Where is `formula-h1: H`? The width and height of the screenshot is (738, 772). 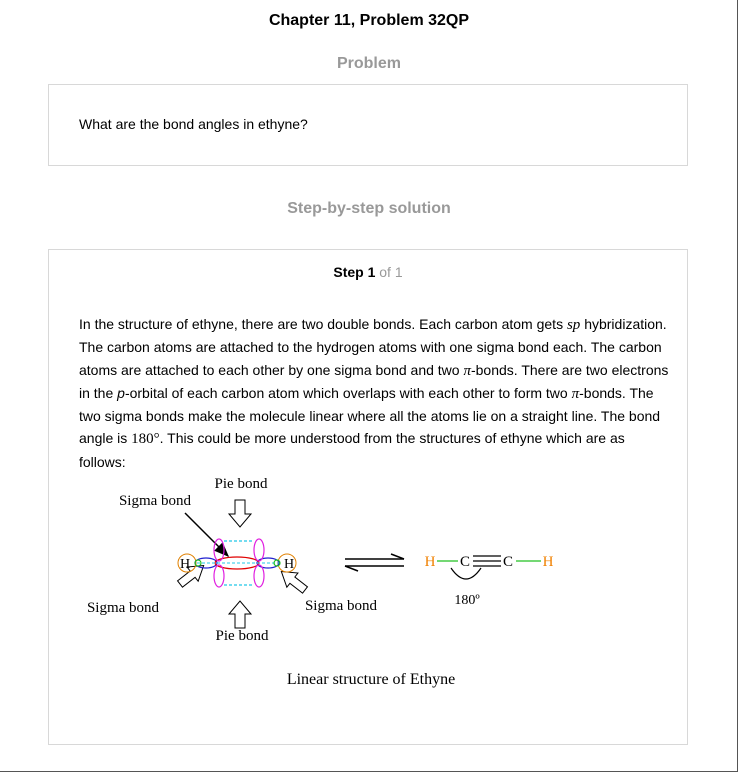 formula-h1: H is located at coordinates (430, 562).